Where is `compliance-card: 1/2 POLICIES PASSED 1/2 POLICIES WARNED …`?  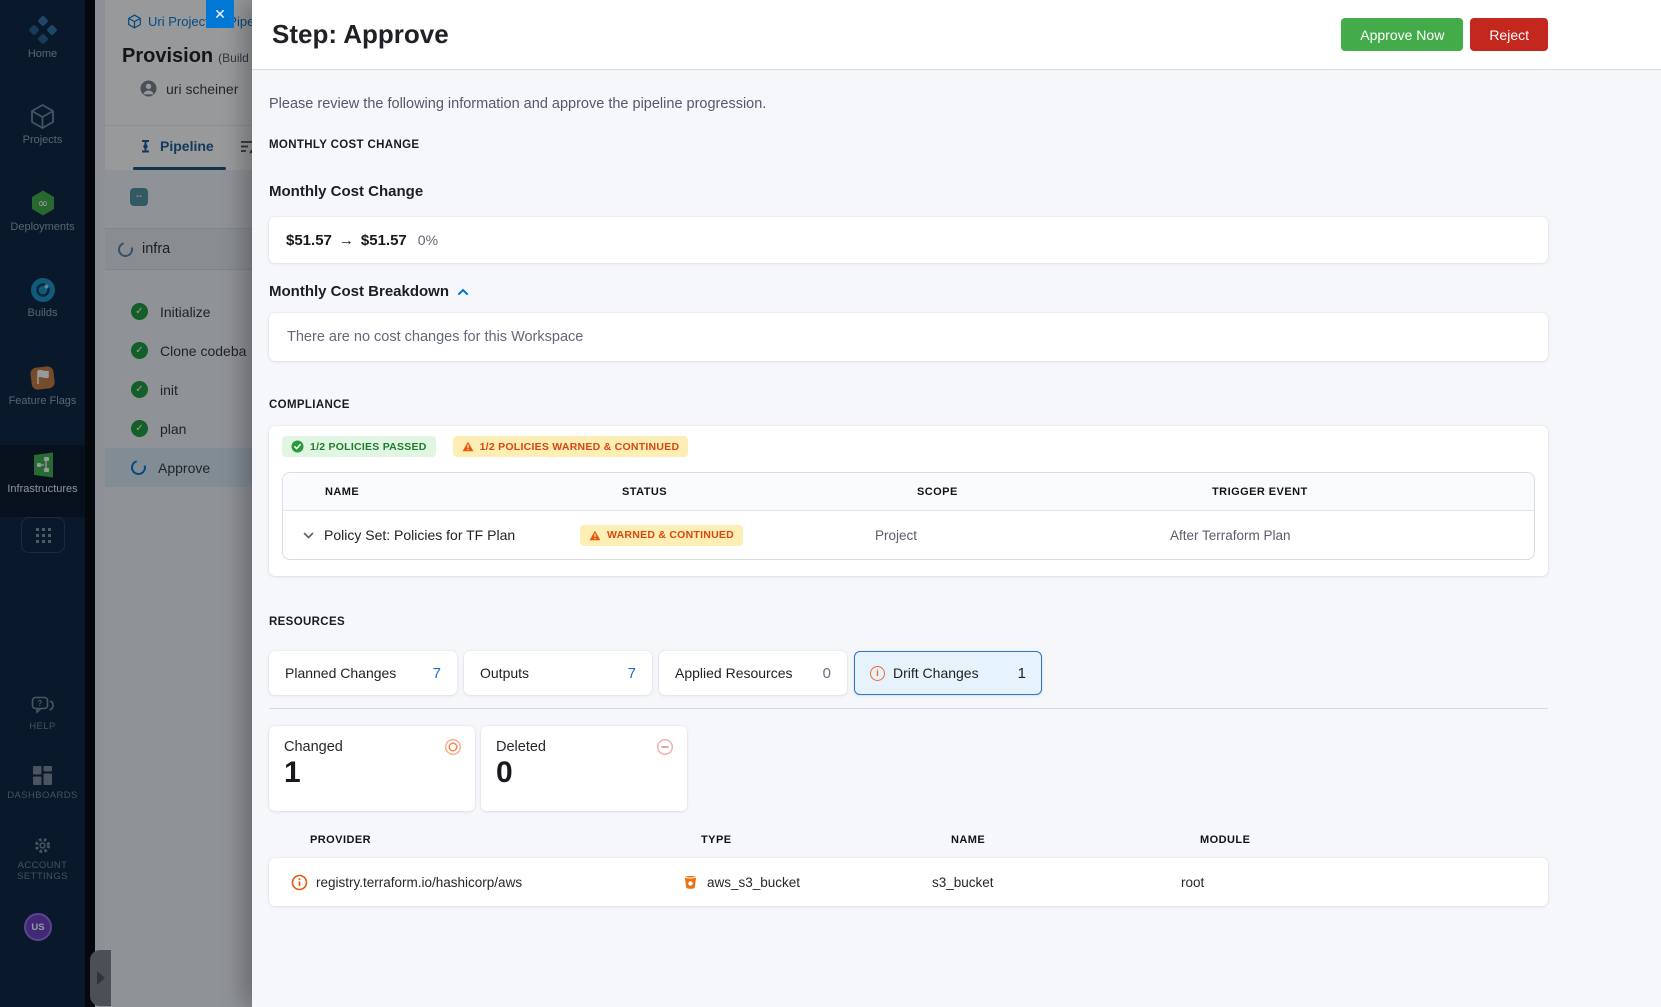
compliance-card: 1/2 POLICIES PASSED 1/2 POLICIES WARNED … is located at coordinates (908, 501).